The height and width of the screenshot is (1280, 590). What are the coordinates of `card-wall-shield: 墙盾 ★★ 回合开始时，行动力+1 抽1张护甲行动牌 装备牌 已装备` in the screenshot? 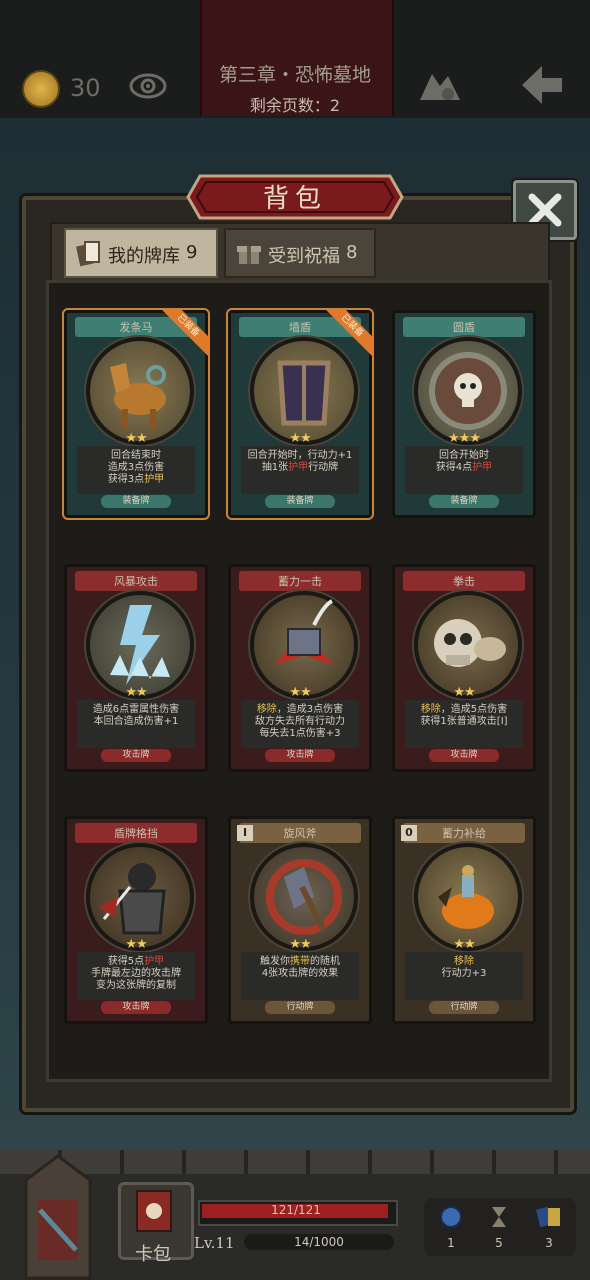 It's located at (300, 414).